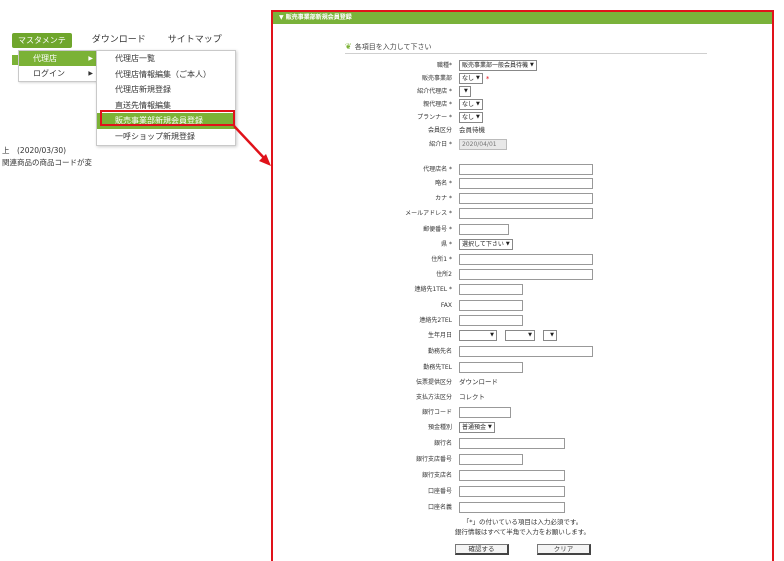 The image size is (784, 561). What do you see at coordinates (512, 475) in the screenshot?
I see `branch-name-input` at bounding box center [512, 475].